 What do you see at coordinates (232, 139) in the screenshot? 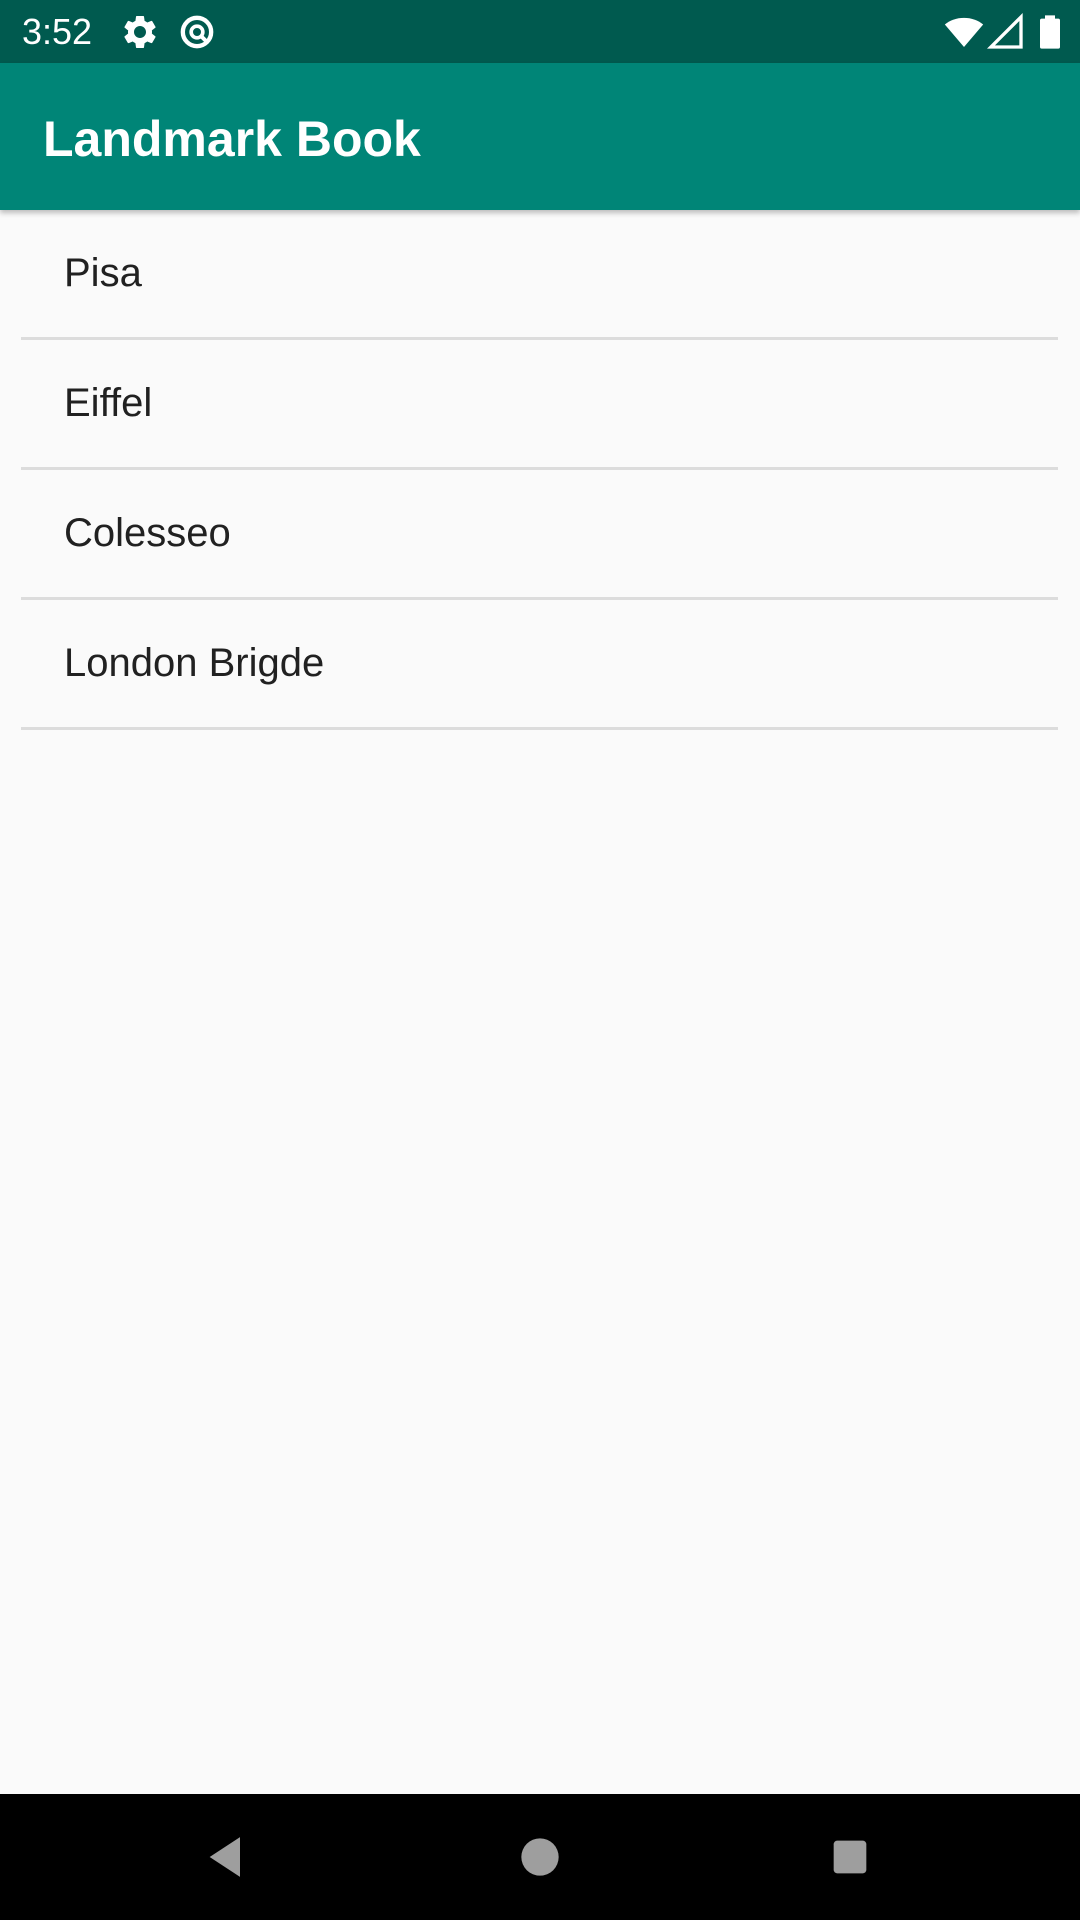
I see `app-title: Landmark Book` at bounding box center [232, 139].